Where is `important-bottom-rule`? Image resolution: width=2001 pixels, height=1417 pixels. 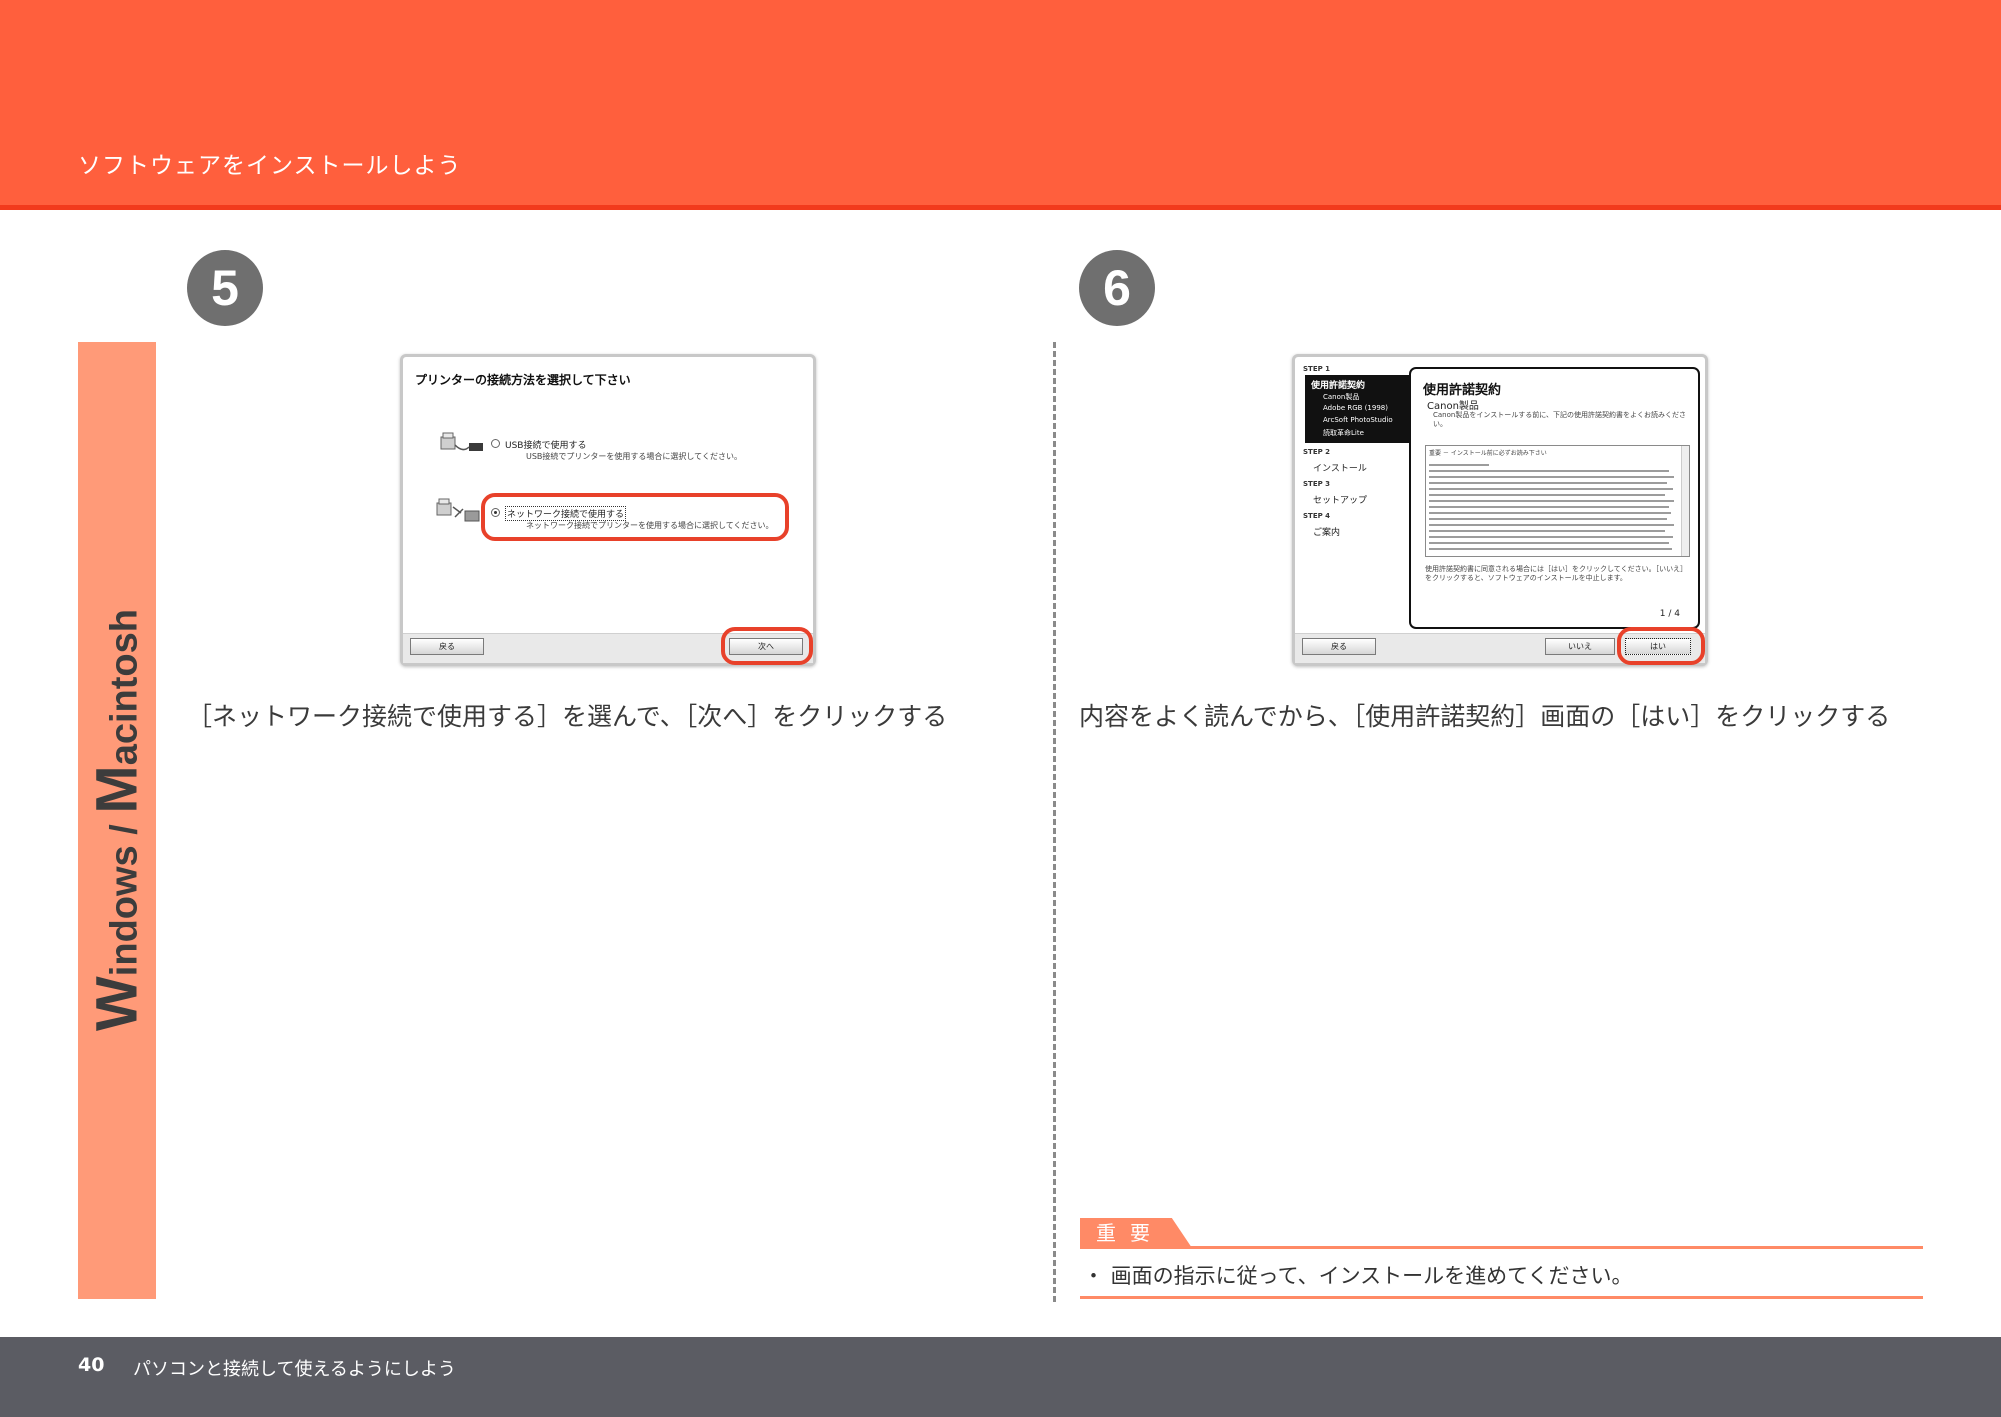 important-bottom-rule is located at coordinates (1501, 1297).